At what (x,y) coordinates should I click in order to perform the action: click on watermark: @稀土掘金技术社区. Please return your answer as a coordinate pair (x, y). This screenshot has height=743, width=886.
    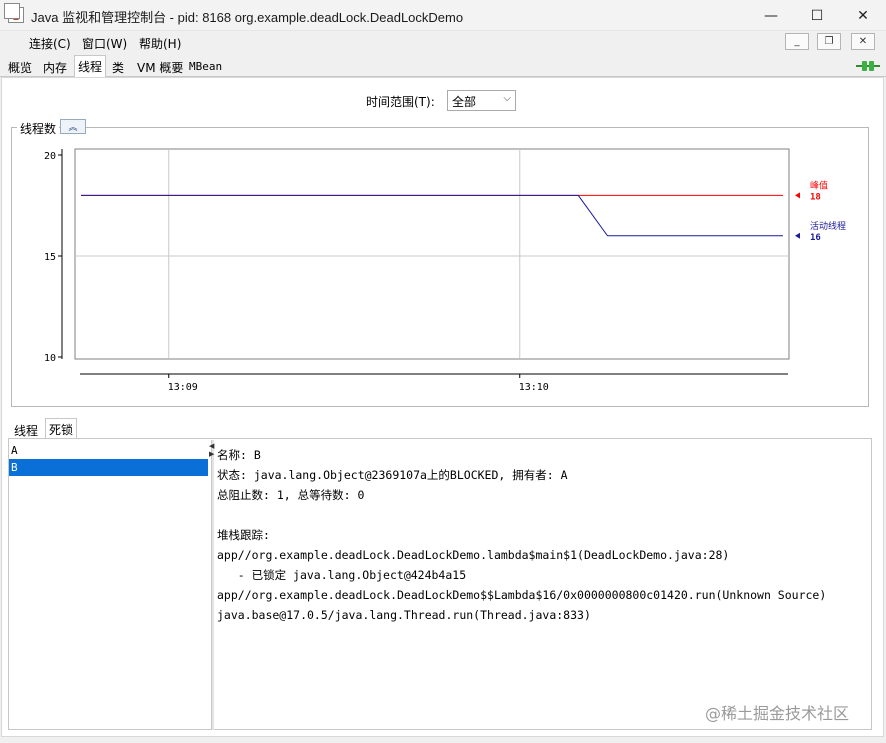
    Looking at the image, I should click on (777, 713).